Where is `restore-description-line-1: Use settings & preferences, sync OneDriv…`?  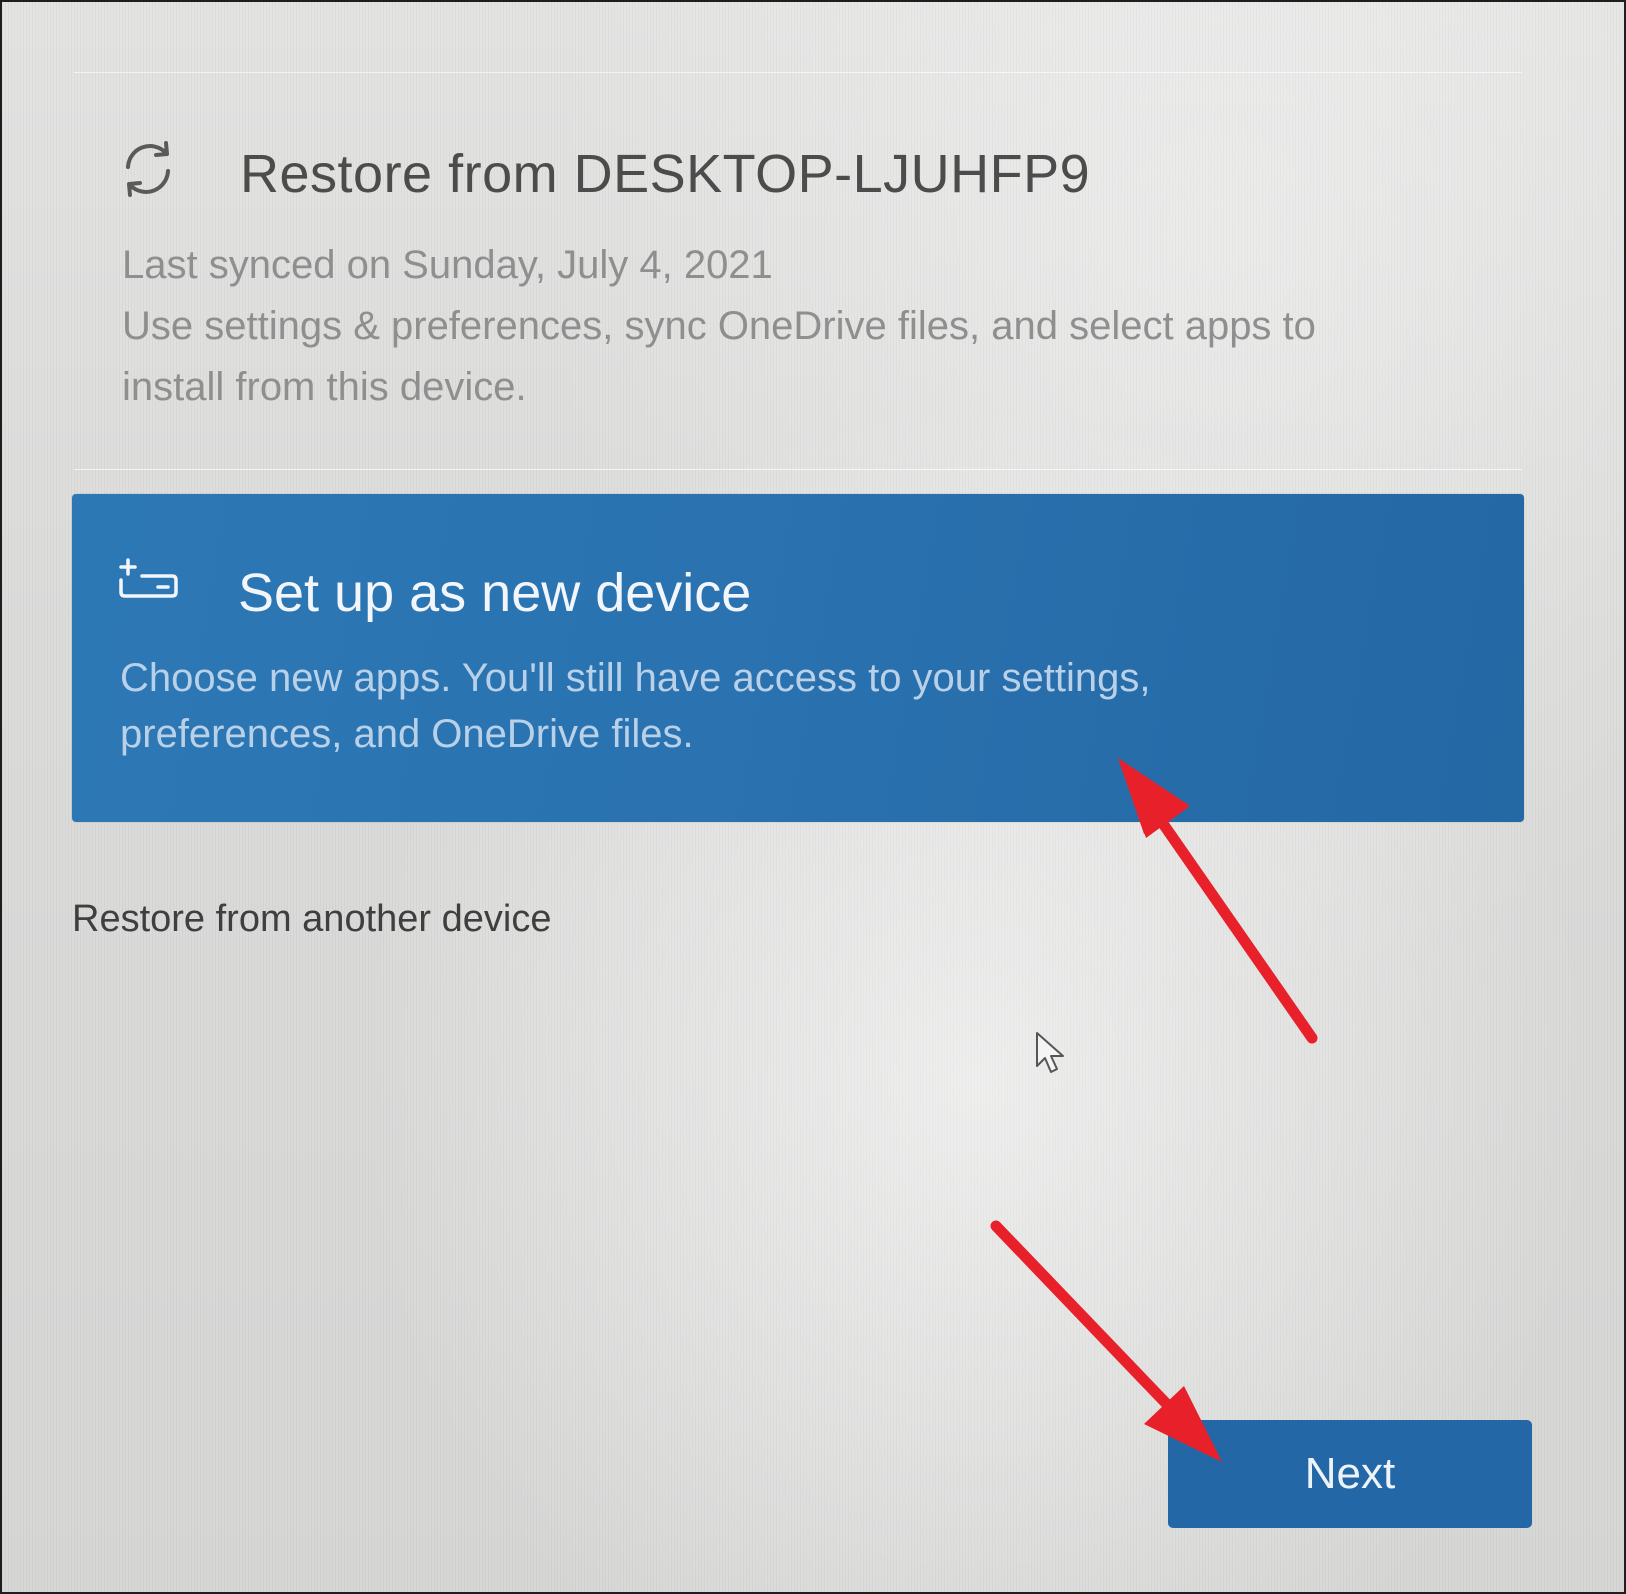 restore-description-line-1: Use settings & preferences, sync OneDriv… is located at coordinates (719, 326).